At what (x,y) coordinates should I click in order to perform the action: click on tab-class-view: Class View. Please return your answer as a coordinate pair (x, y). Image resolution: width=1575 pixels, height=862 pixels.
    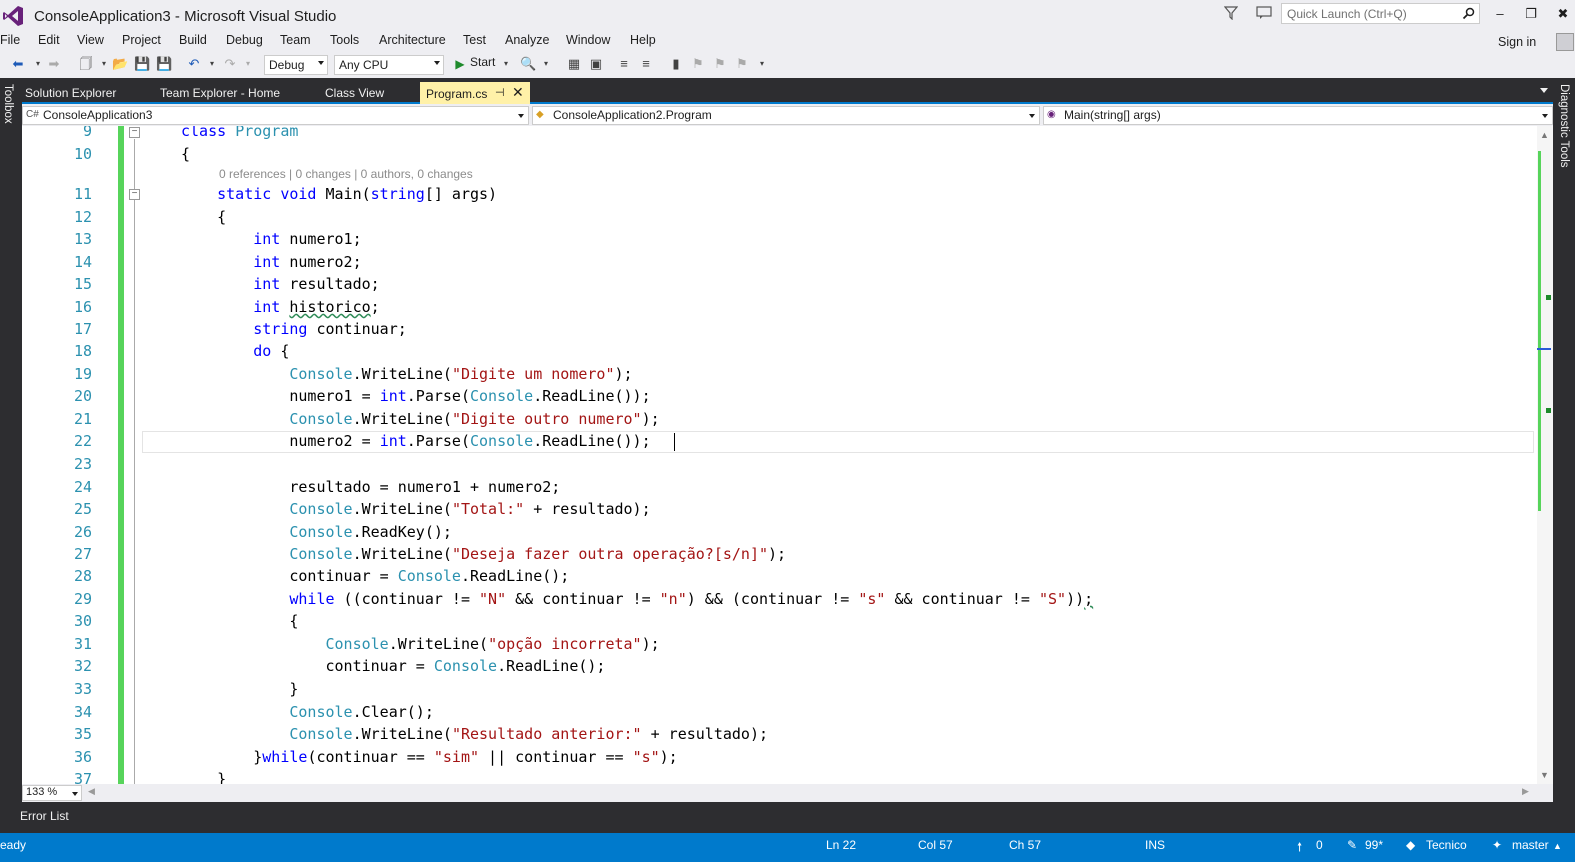
    Looking at the image, I should click on (354, 93).